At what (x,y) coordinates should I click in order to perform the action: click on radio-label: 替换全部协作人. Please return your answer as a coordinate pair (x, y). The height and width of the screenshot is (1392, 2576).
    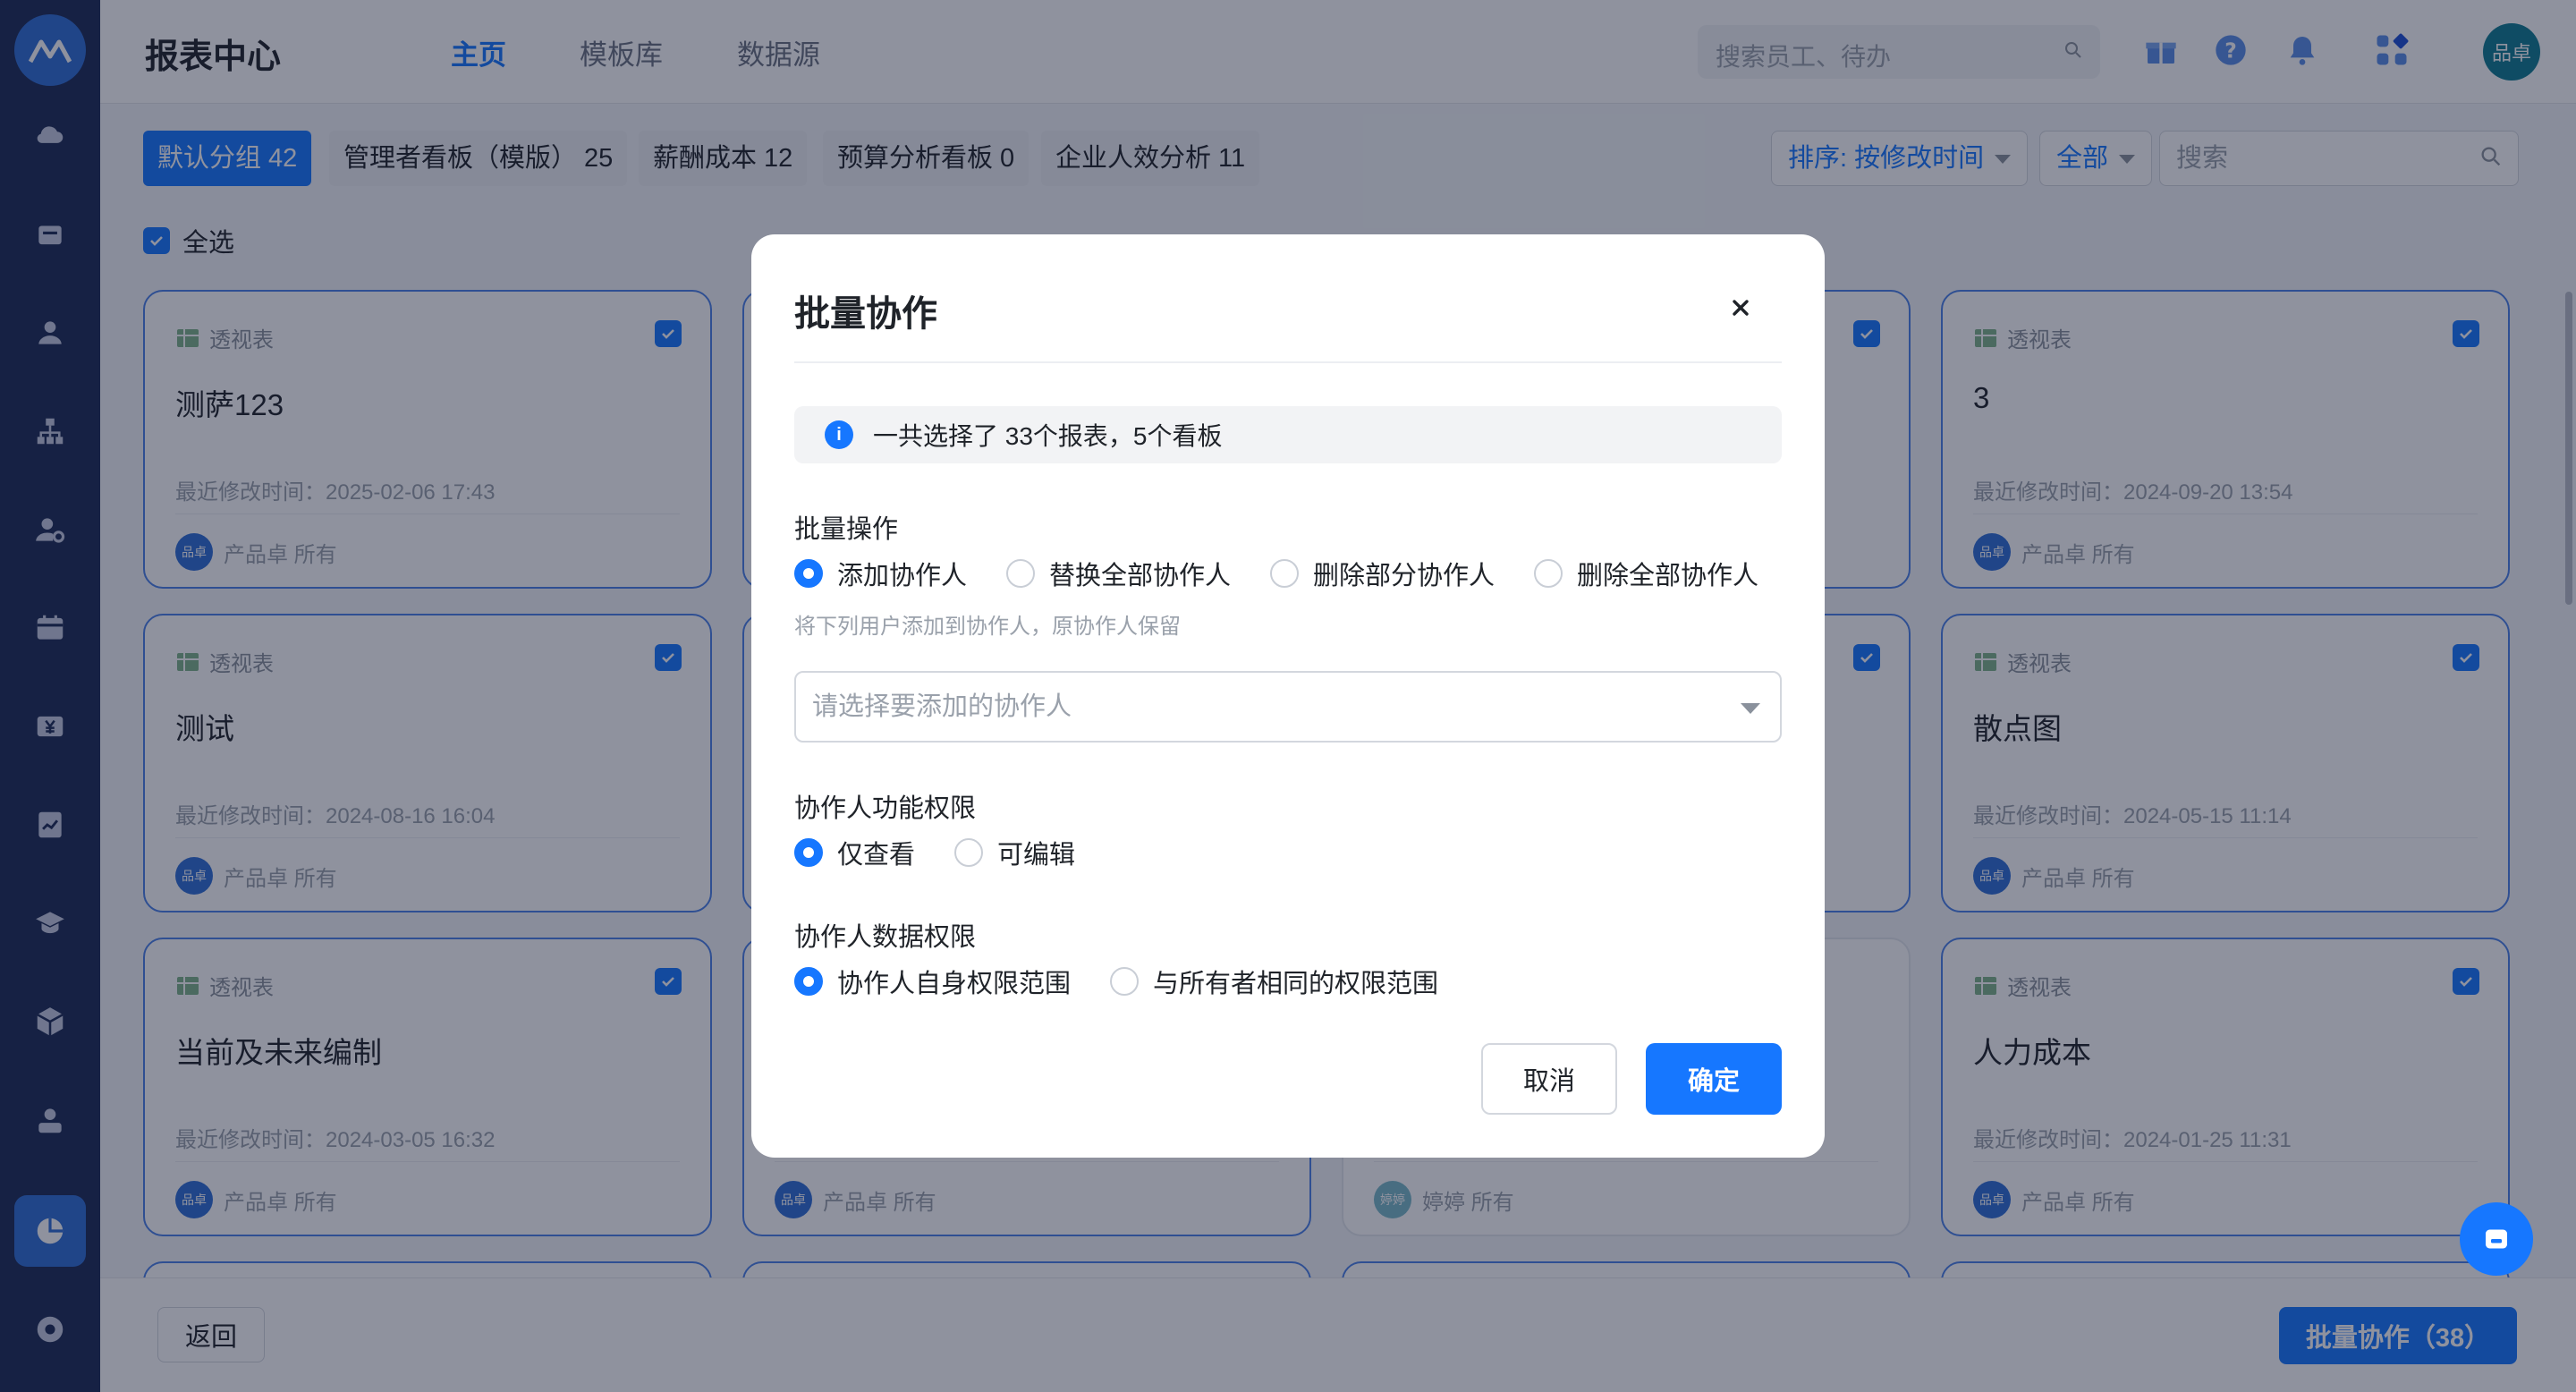
    Looking at the image, I should click on (1140, 576).